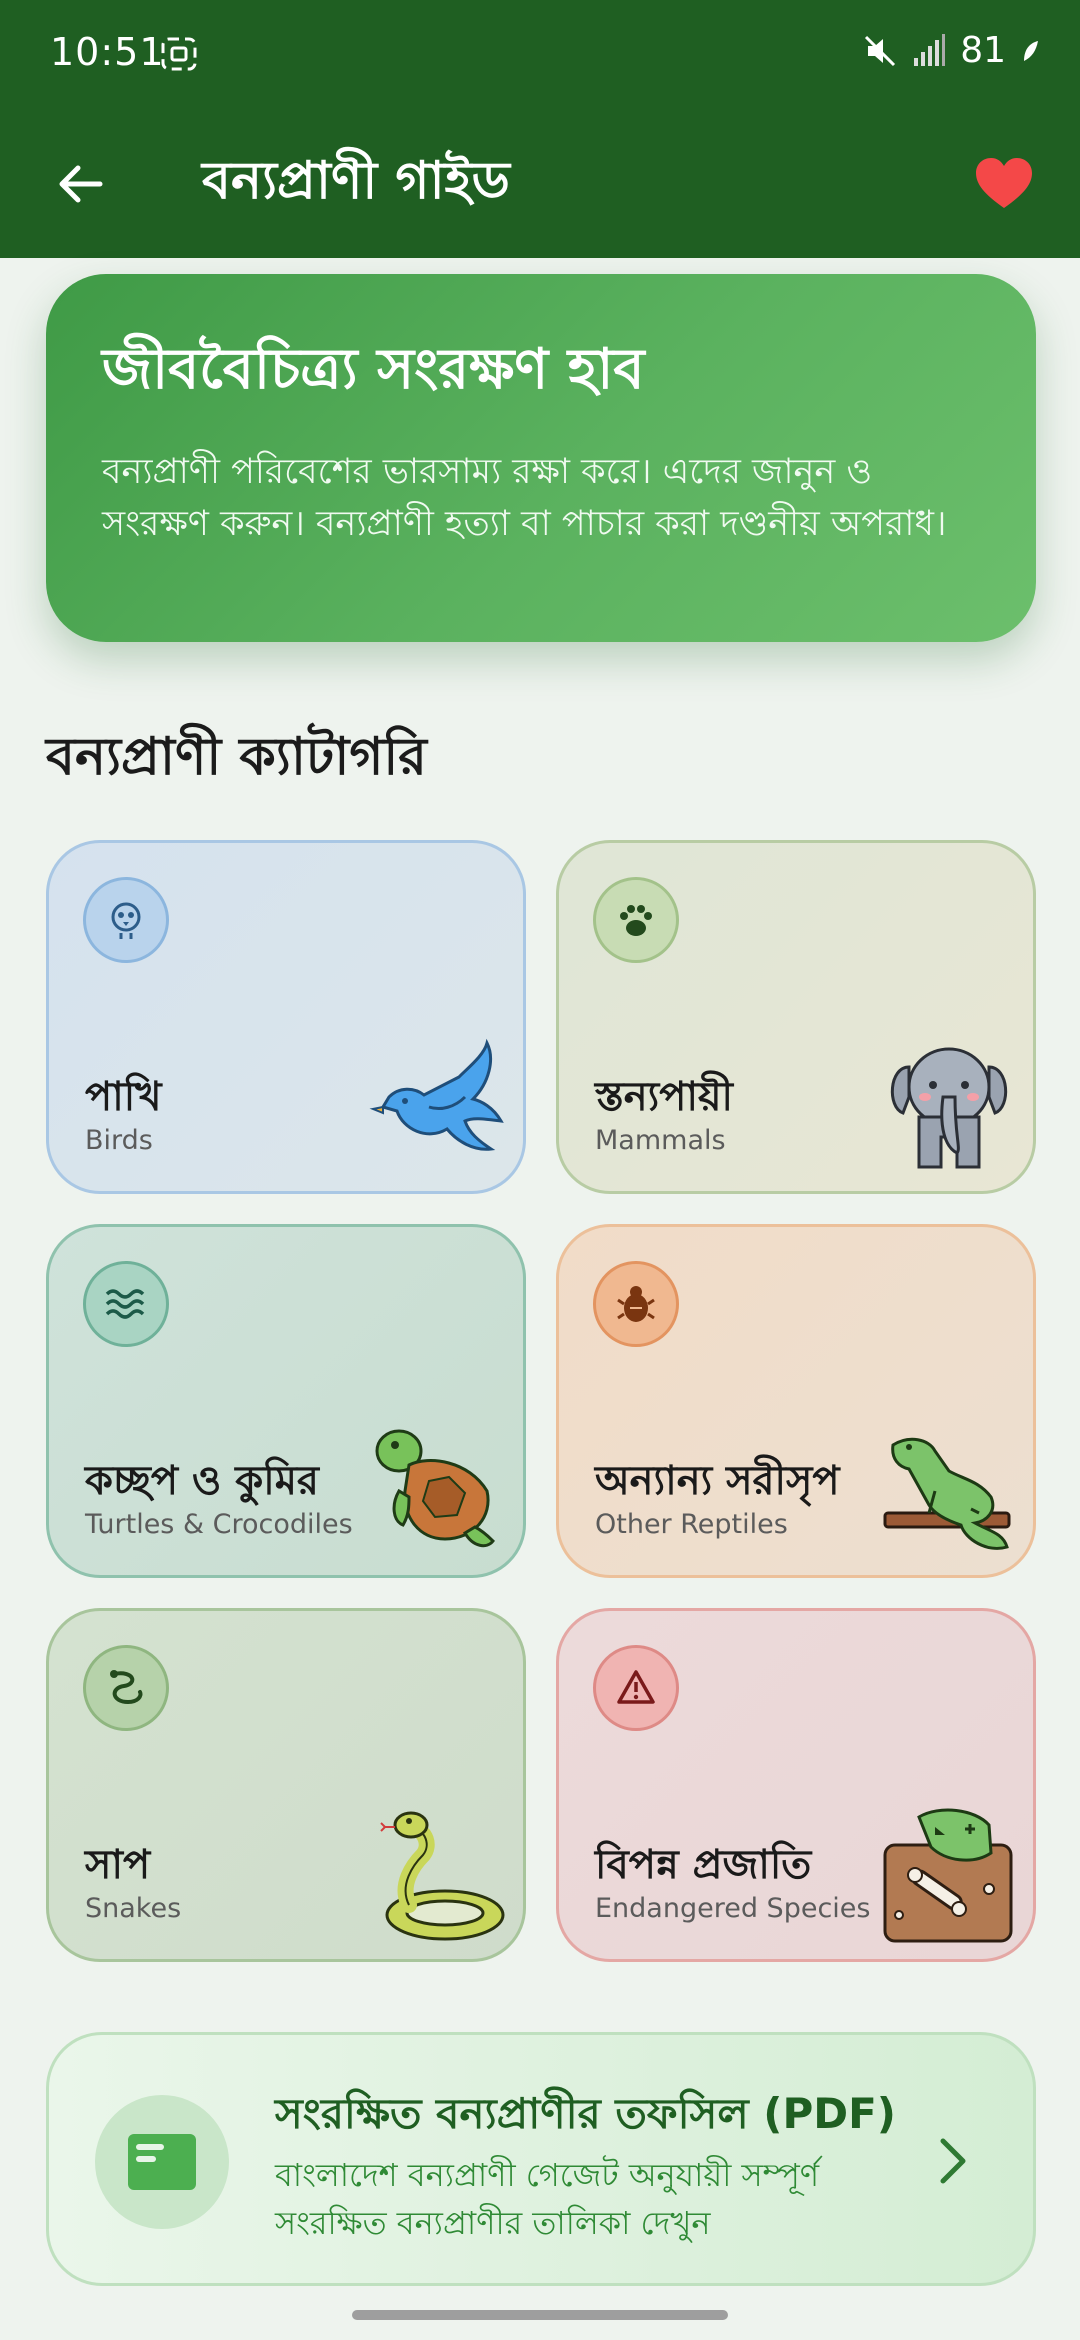 Image resolution: width=1080 pixels, height=2340 pixels. What do you see at coordinates (540, 185) in the screenshot?
I see `app-bar: বন্যপ্রাণী গাইড` at bounding box center [540, 185].